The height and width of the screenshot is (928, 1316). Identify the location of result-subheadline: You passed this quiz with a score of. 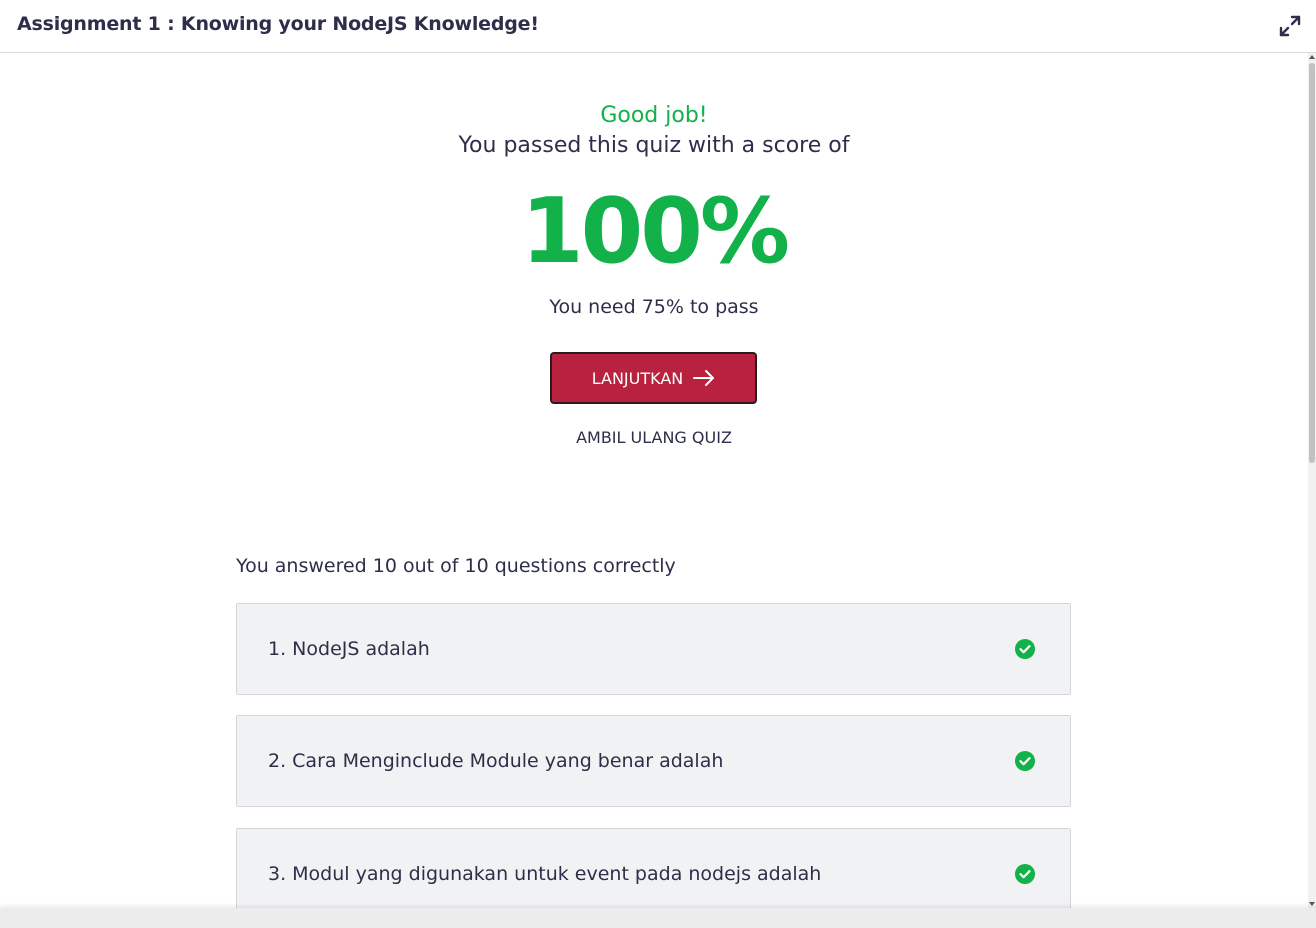
(654, 145).